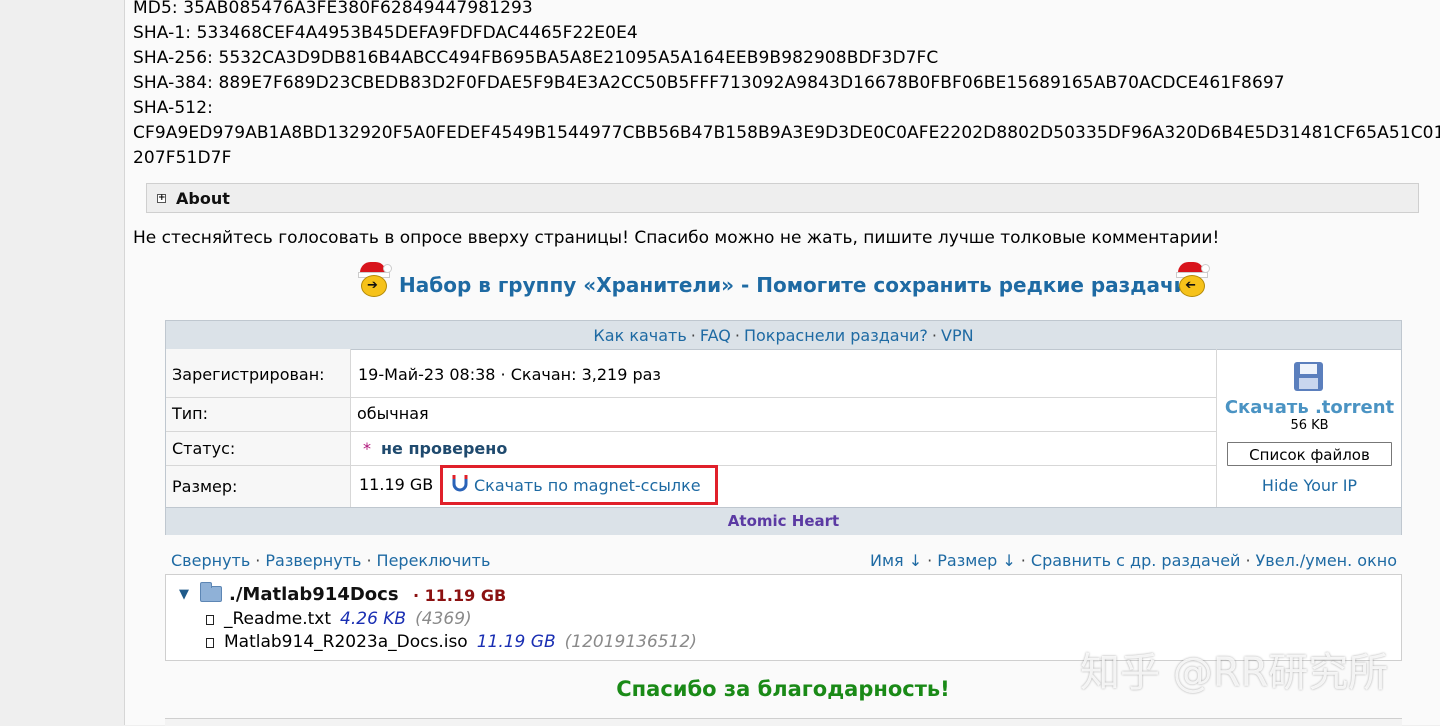 The height and width of the screenshot is (726, 1440). I want to click on download-help-links: Как качать · FAQ · Покраснели раздачи? · VPN, so click(783, 335).